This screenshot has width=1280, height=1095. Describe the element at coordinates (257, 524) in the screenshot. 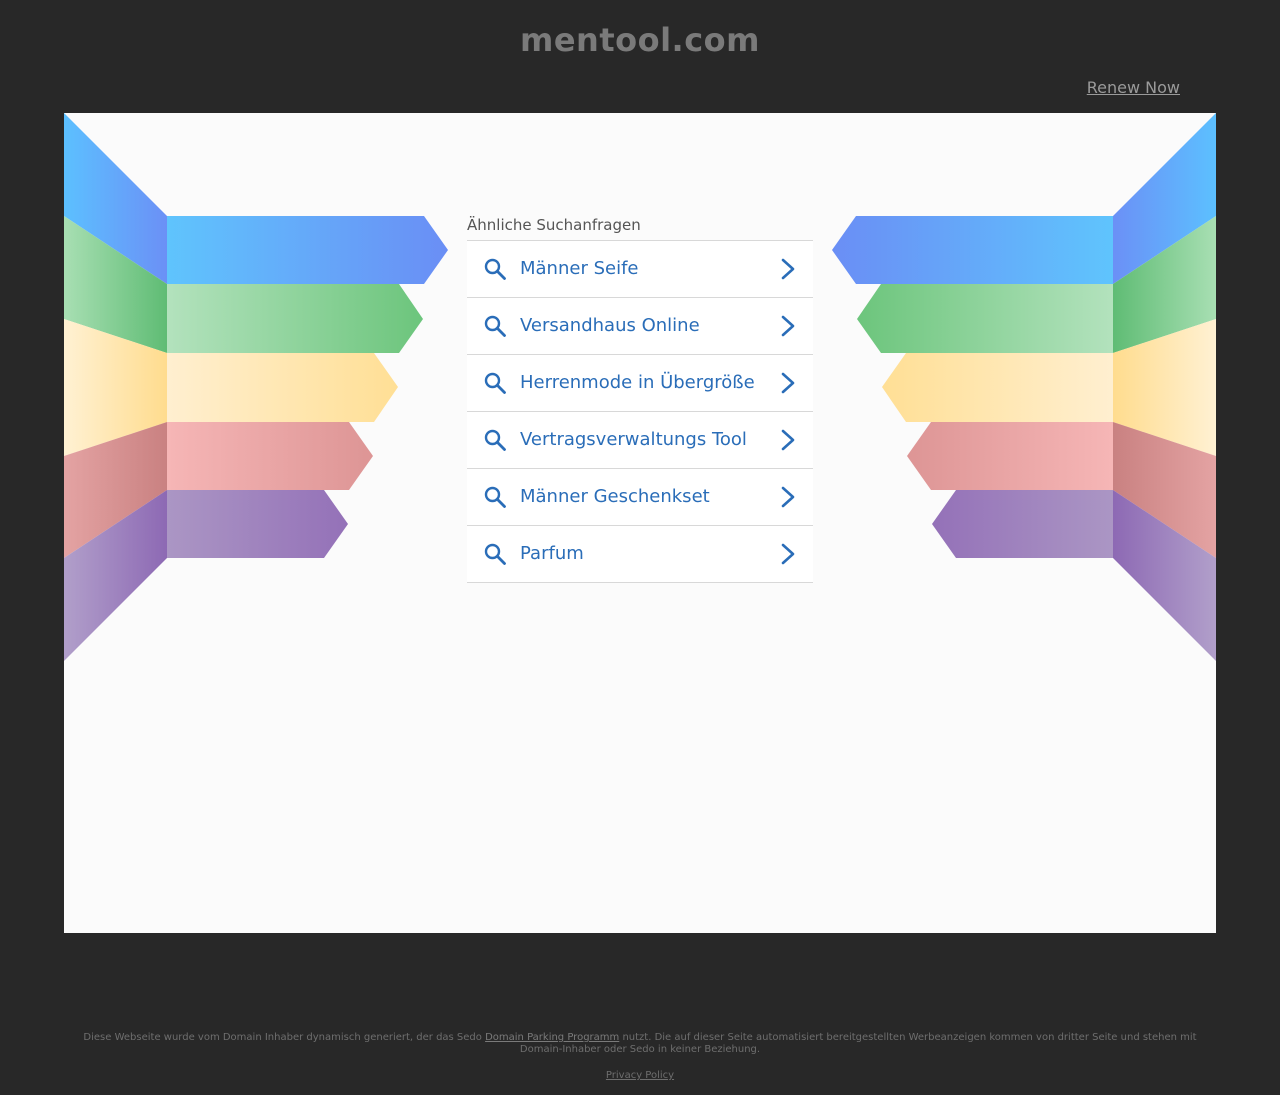

I see `ribbon-left-arrow-purple` at that location.